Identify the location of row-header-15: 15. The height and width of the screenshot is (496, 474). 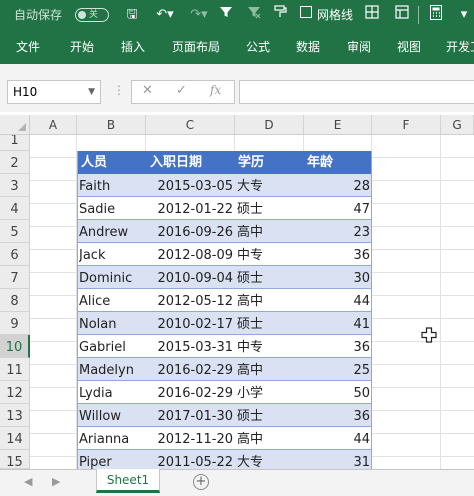
(15, 460).